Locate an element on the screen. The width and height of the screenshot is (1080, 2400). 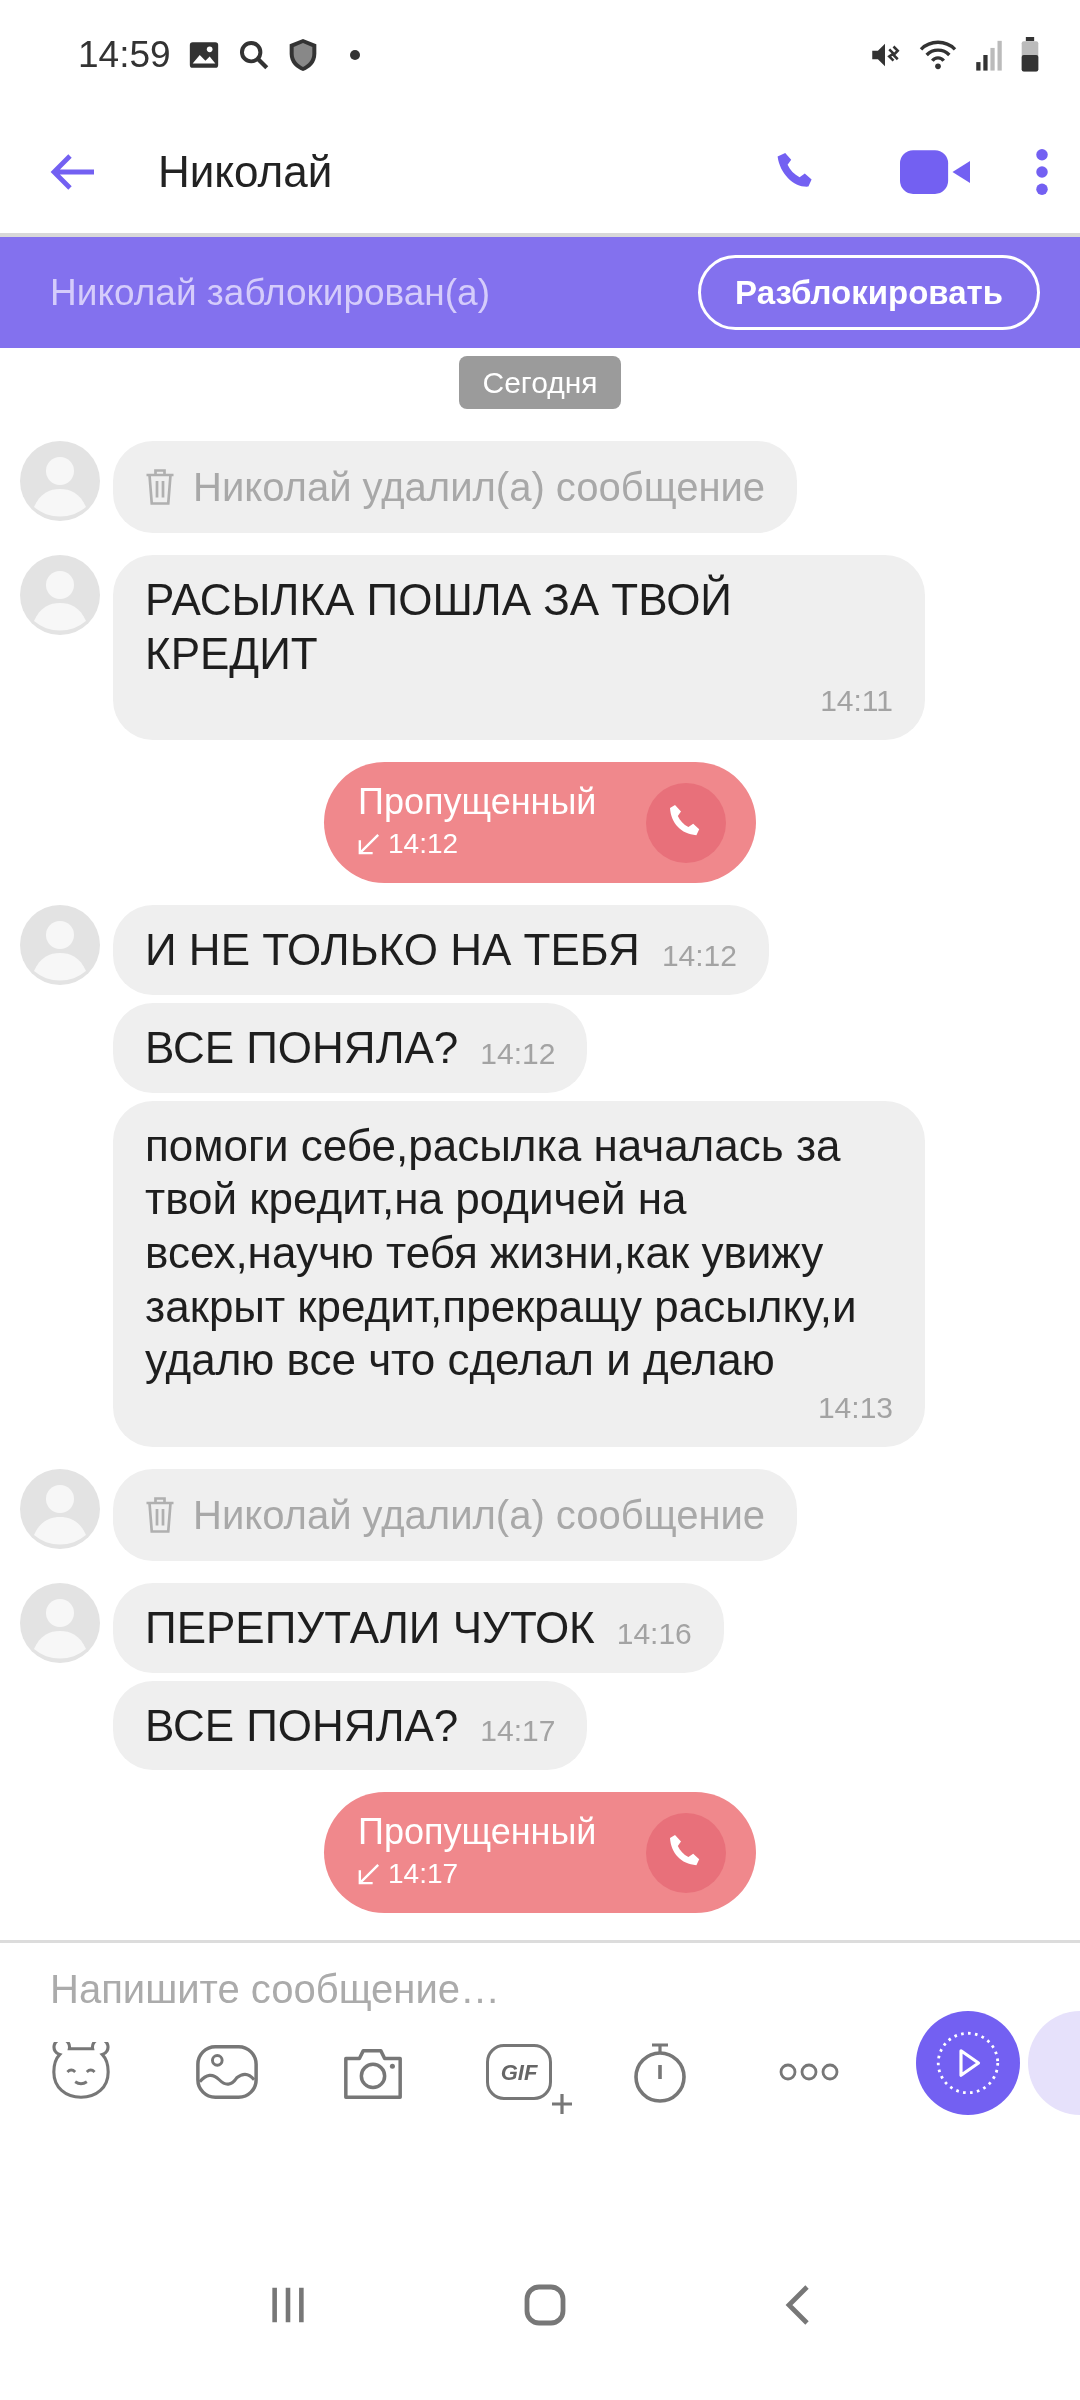
plus-icon is located at coordinates (562, 2104).